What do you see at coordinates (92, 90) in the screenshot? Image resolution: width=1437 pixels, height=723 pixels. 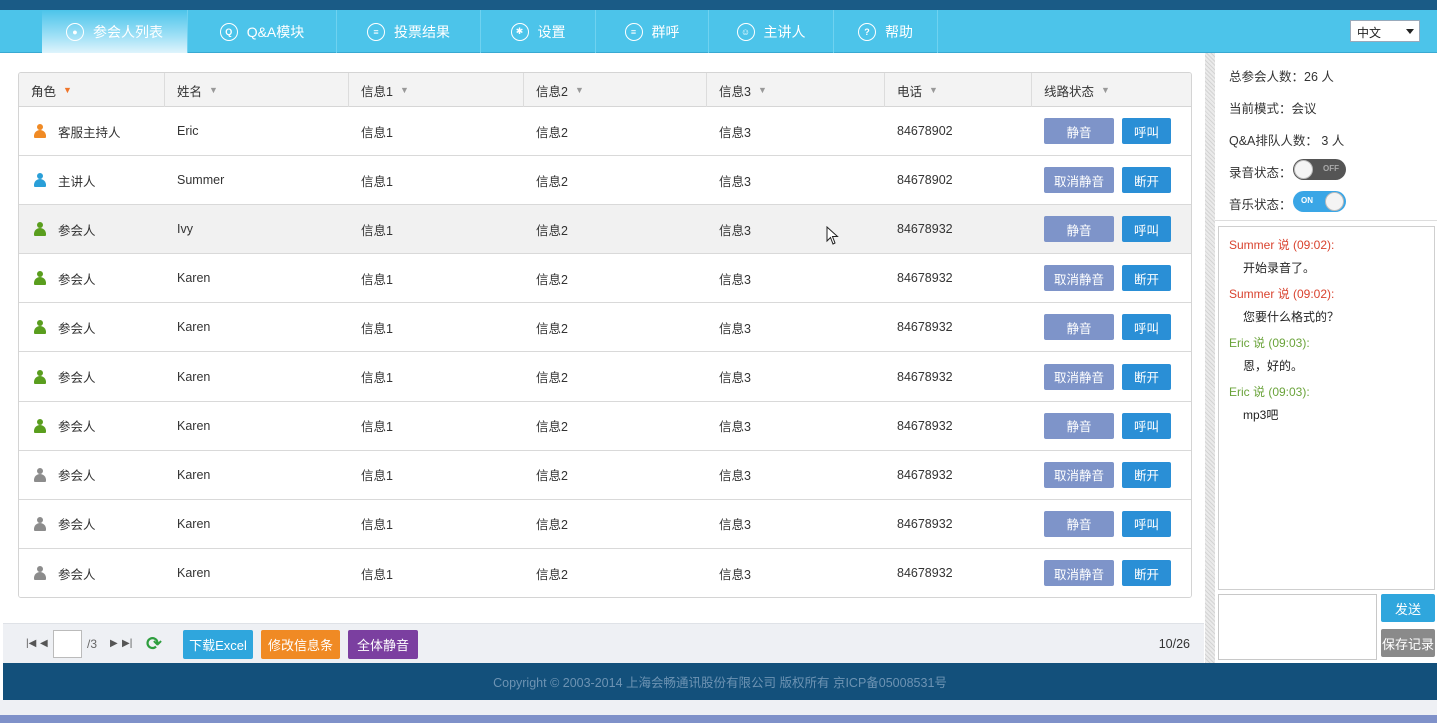 I see `column-header: 角色 ▼` at bounding box center [92, 90].